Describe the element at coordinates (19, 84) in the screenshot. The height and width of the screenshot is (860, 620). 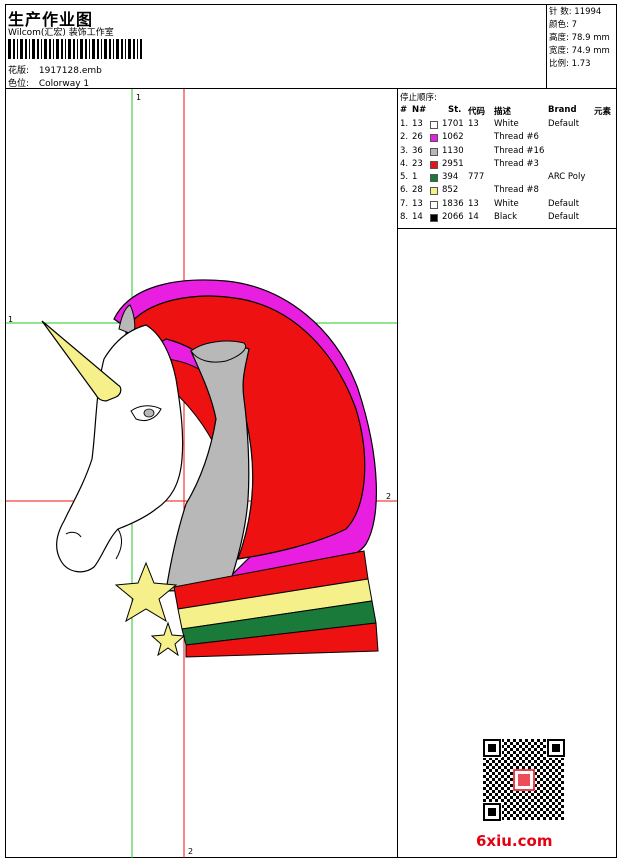
I see `colorway-label: 色位:` at that location.